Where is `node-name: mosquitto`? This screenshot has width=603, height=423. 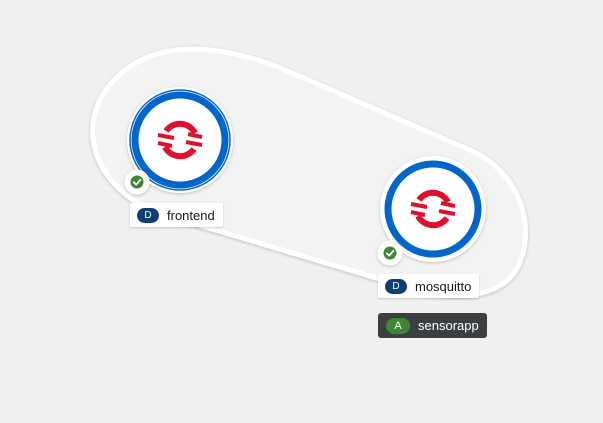 node-name: mosquitto is located at coordinates (443, 286).